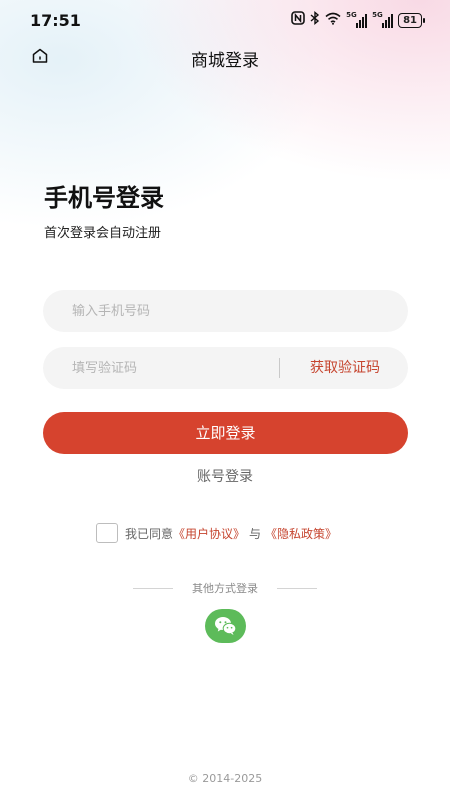  I want to click on code-field: 获取验证码, so click(225, 368).